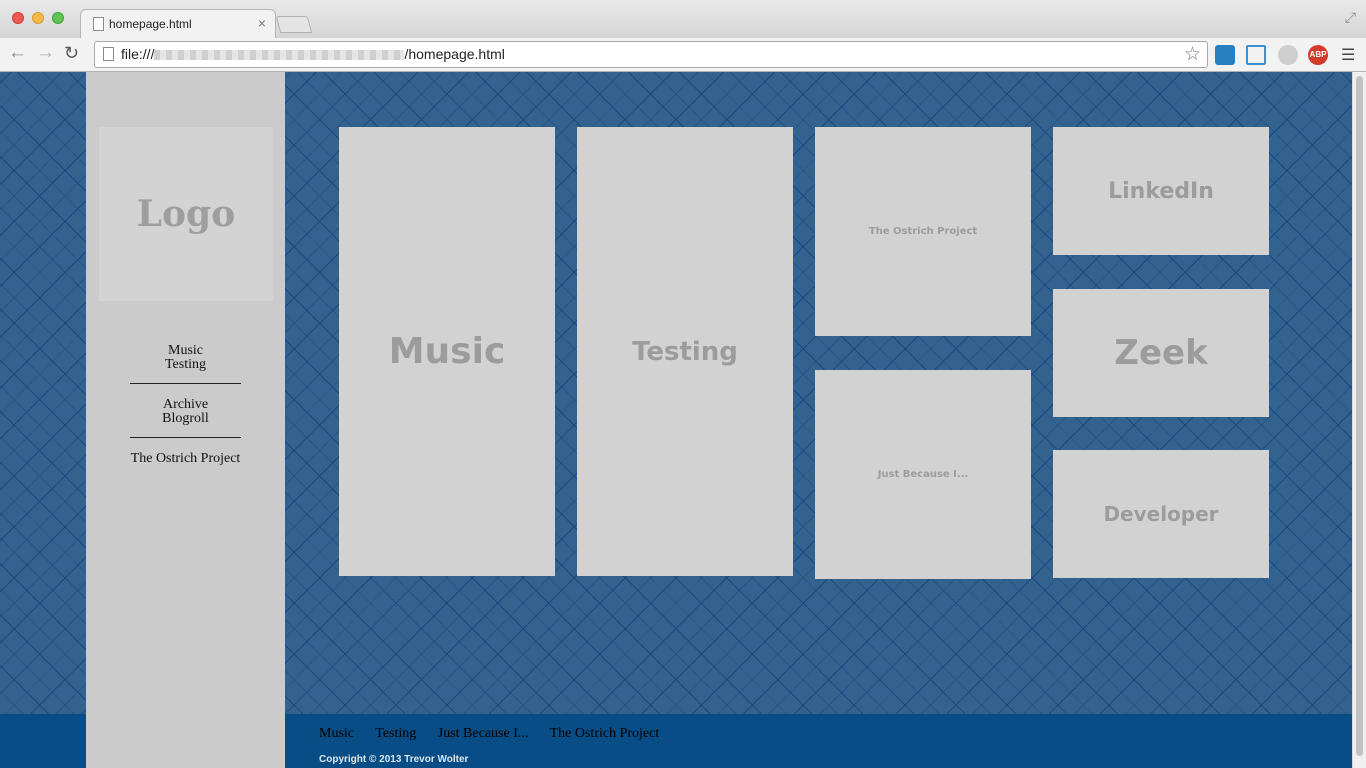 The height and width of the screenshot is (768, 1366). Describe the element at coordinates (150, 24) in the screenshot. I see `tab-title: homepage.html` at that location.